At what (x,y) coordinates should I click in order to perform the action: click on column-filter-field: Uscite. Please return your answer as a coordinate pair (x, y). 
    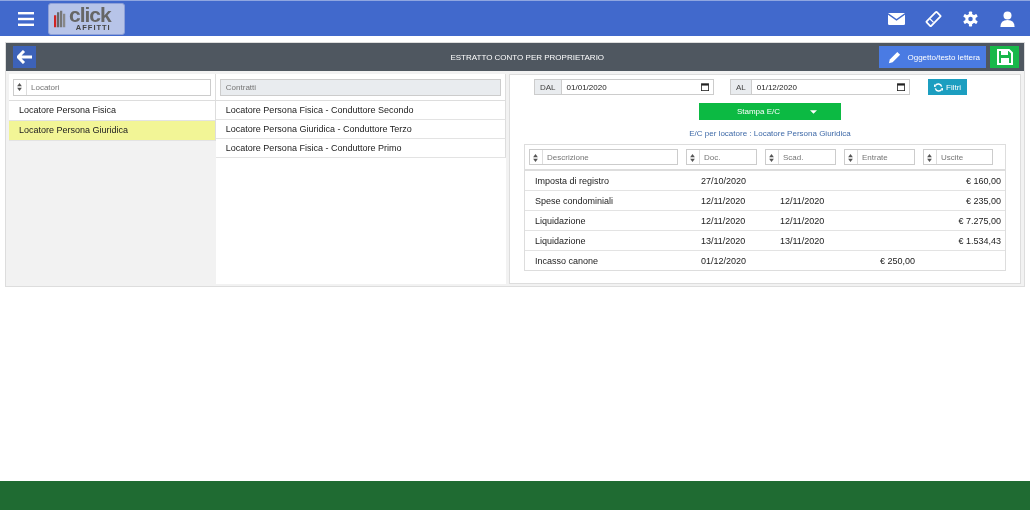
    Looking at the image, I should click on (958, 157).